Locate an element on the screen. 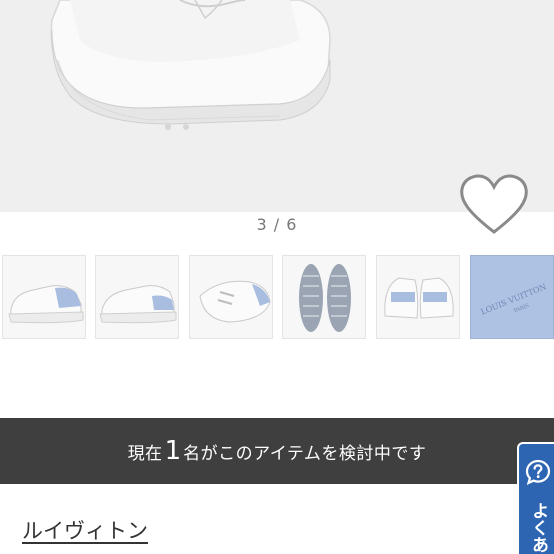 Image resolution: width=554 pixels, height=554 pixels. bag-thumbnail-image: LOUIS VUITTON PARIS is located at coordinates (512, 297).